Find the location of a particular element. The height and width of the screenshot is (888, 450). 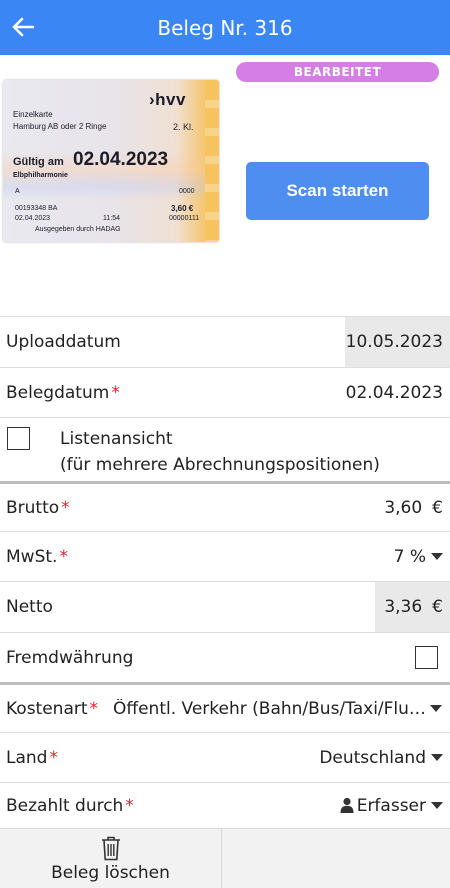

ticket-type: Einzelkarte is located at coordinates (33, 114).